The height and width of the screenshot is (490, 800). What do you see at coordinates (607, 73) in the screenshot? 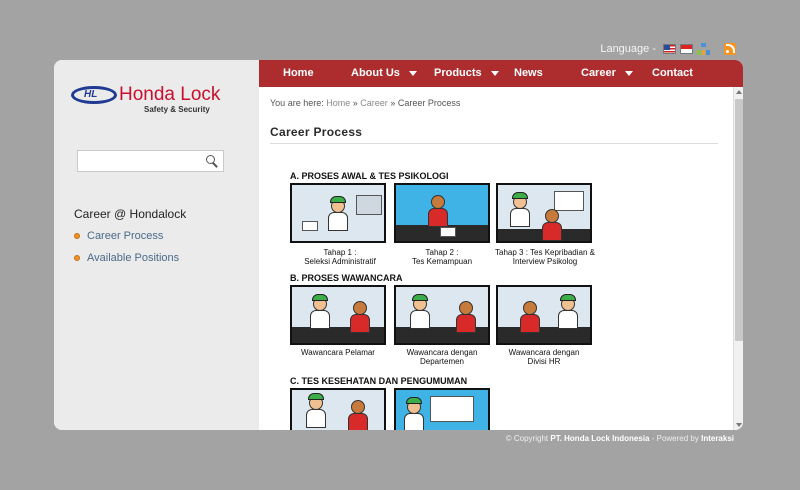
I see `nav-item-career: Career` at bounding box center [607, 73].